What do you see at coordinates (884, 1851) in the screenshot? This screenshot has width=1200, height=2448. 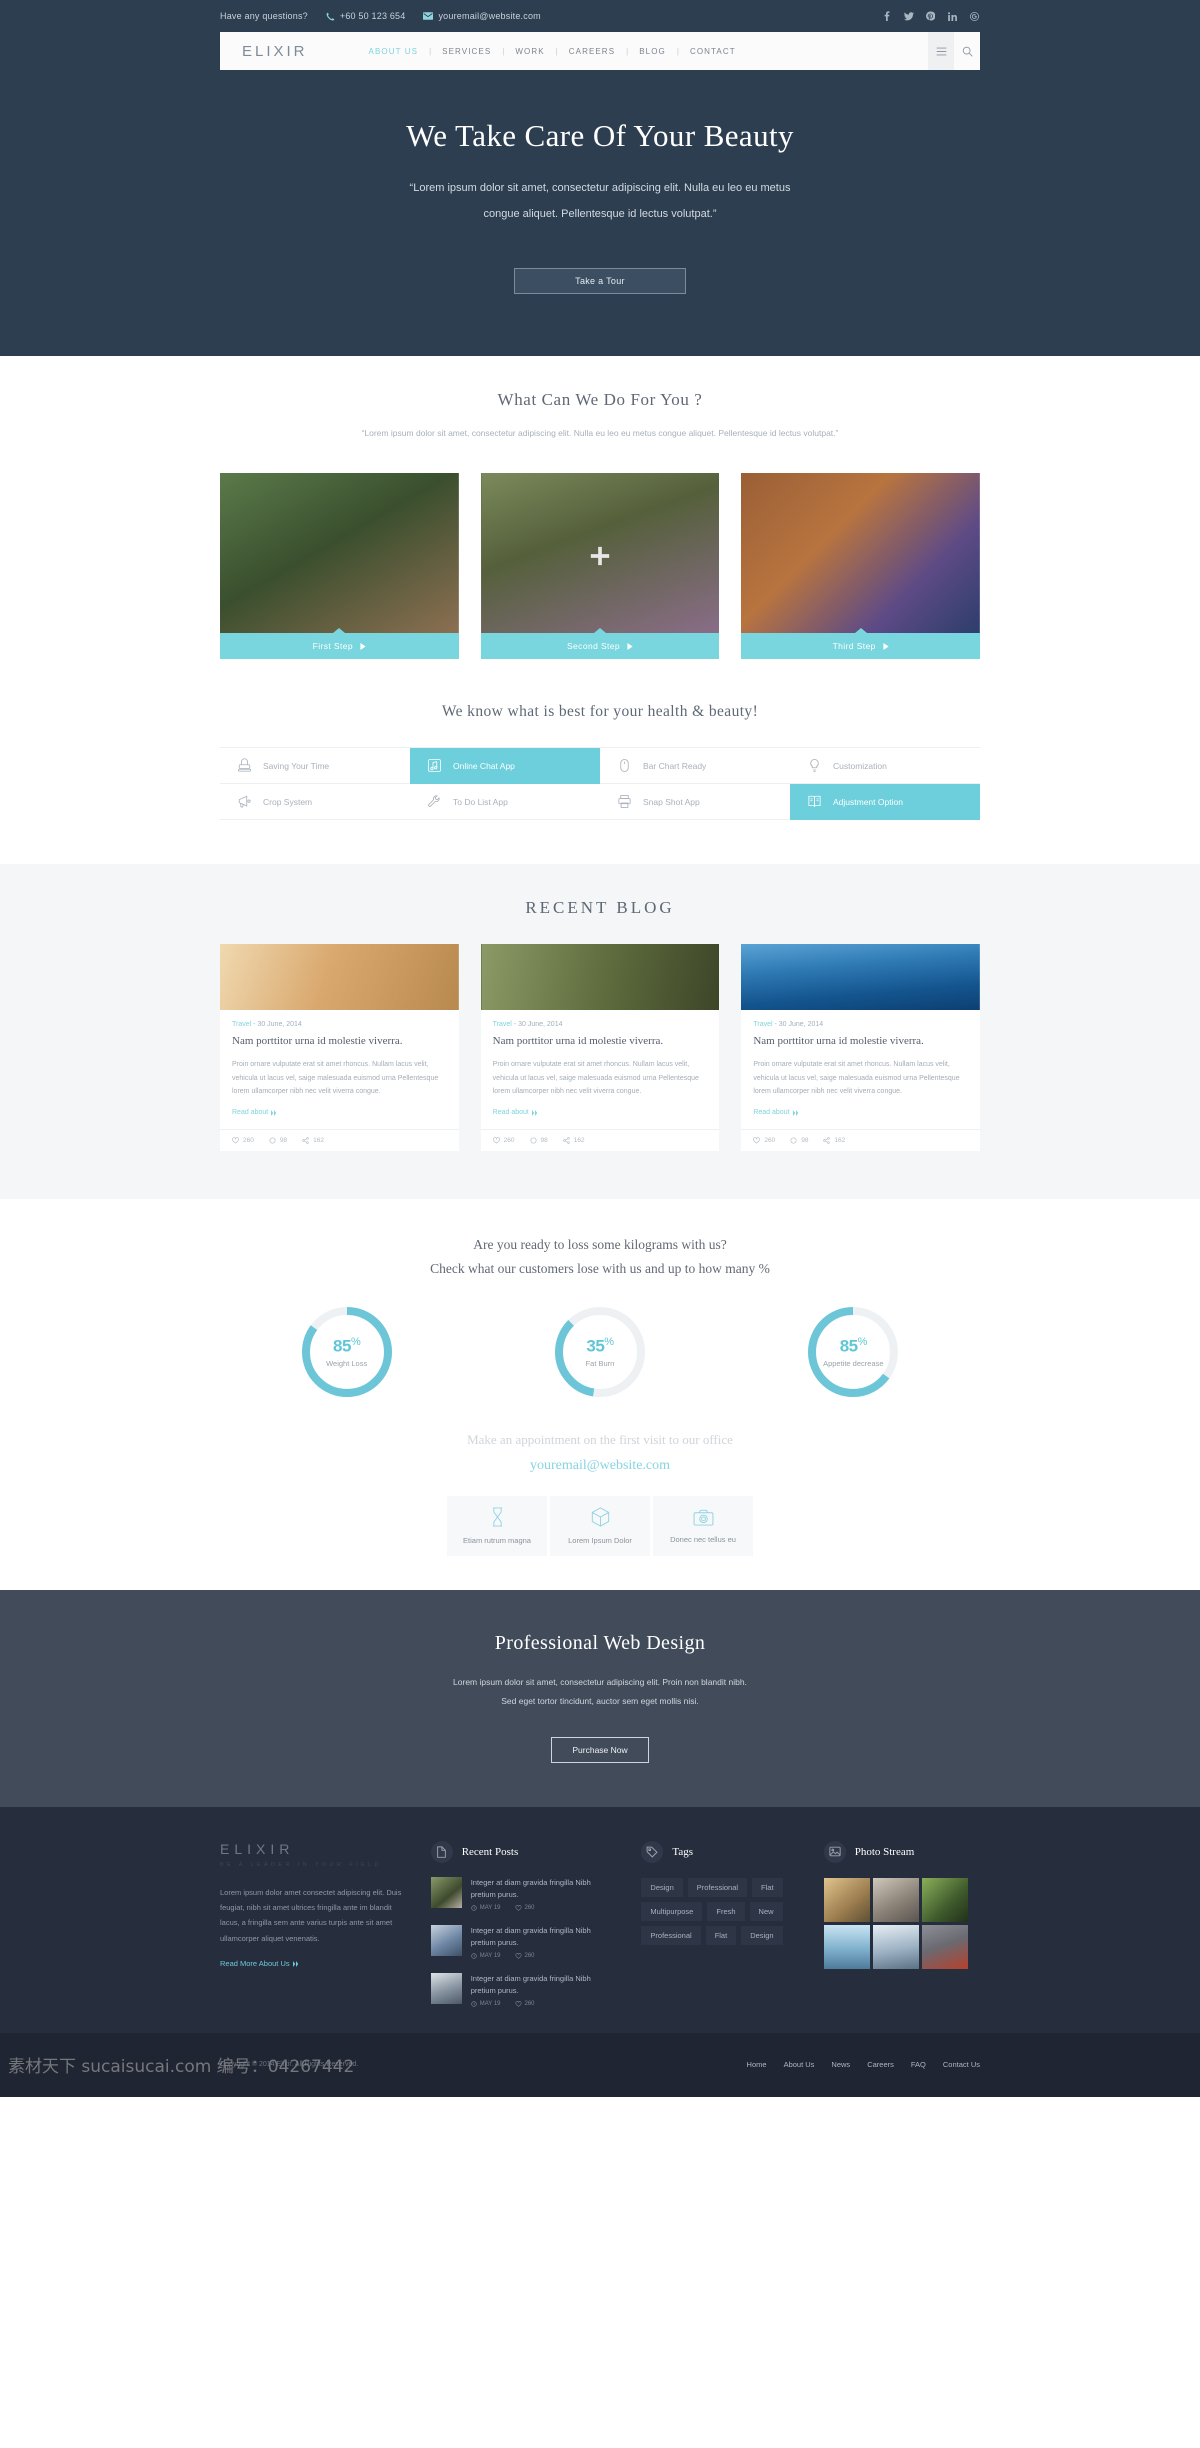 I see `footer-column-title: Photo Stream` at bounding box center [884, 1851].